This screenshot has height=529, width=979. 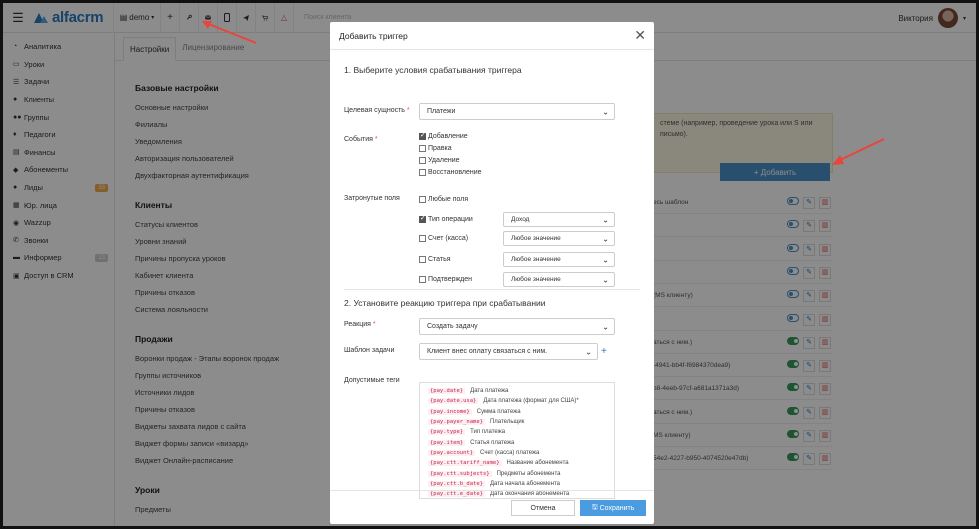 I want to click on reaction-value: Создать задачу, so click(x=452, y=326).